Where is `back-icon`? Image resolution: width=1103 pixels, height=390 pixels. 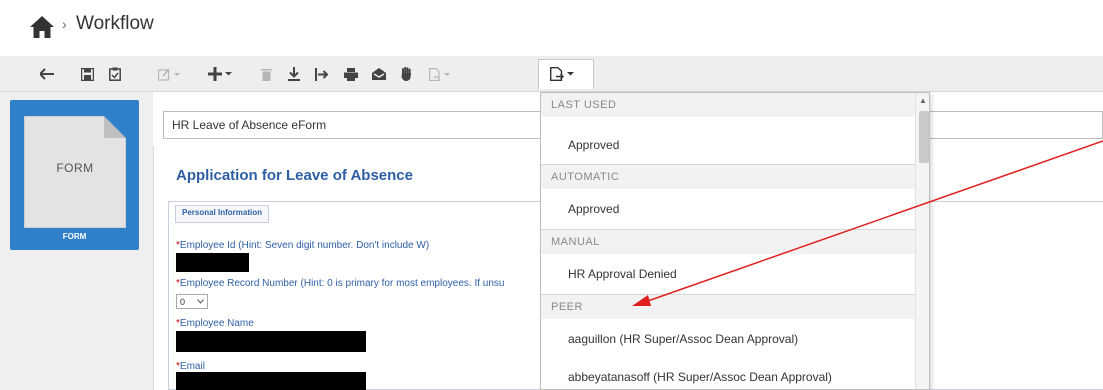 back-icon is located at coordinates (47, 74).